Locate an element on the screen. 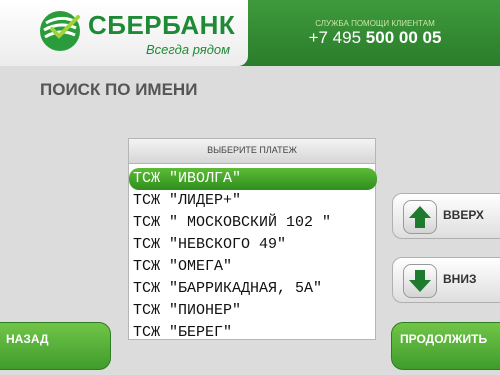  list-item: ТСЖ "ИВОЛГА" is located at coordinates (253, 179).